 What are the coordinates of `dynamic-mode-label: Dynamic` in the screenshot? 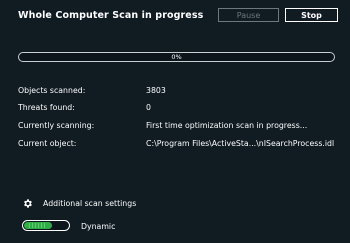 It's located at (98, 226).